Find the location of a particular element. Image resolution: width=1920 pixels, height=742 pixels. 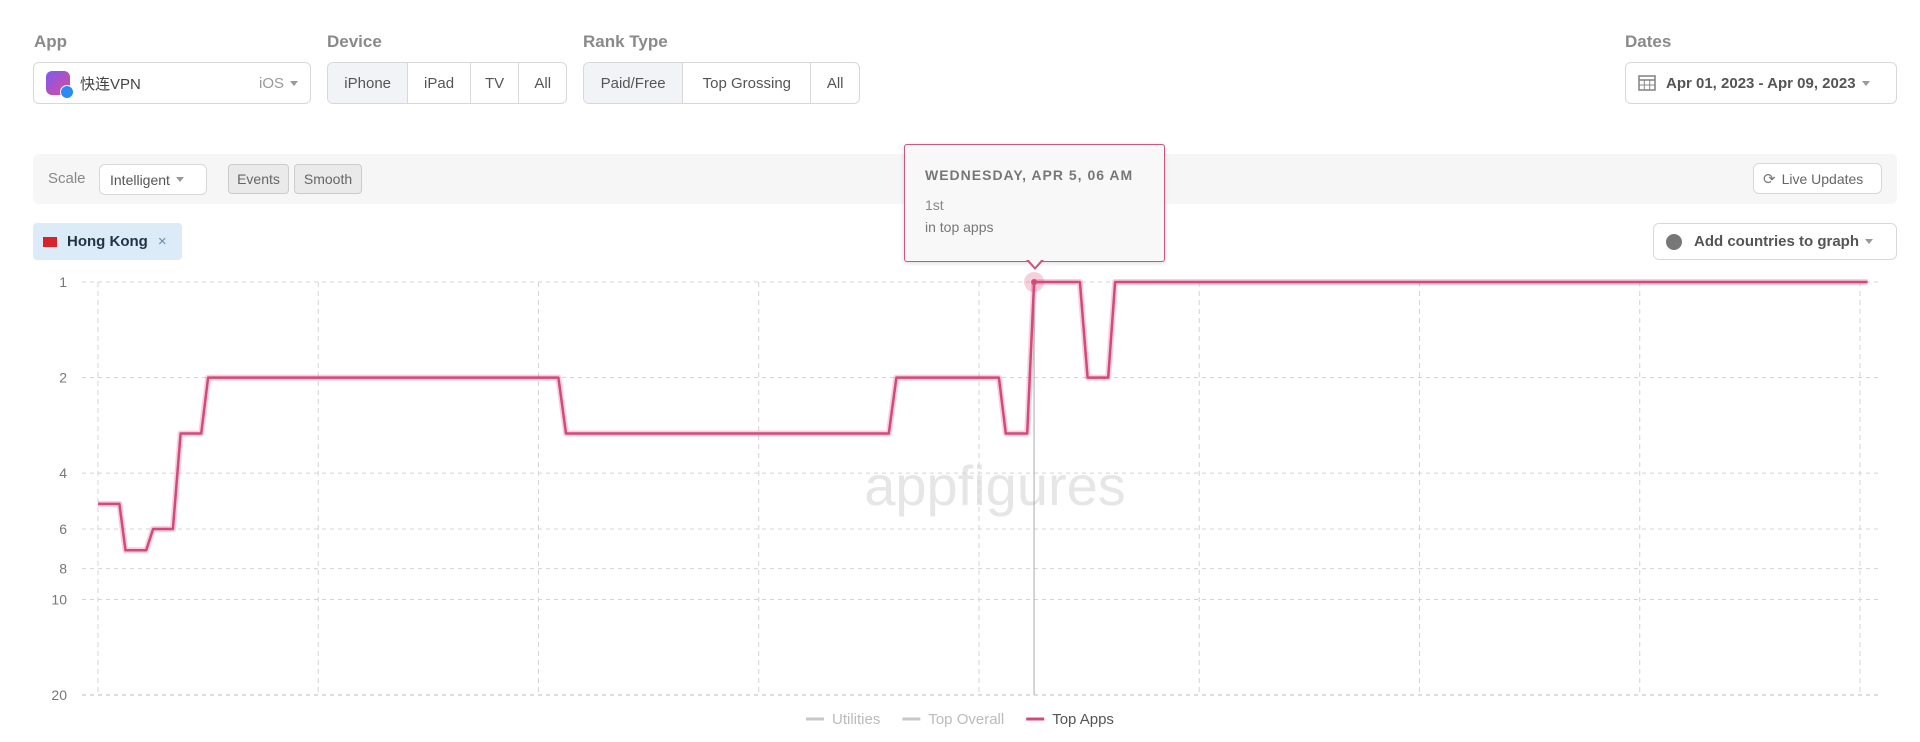

y-tick-label: 20 is located at coordinates (59, 695).